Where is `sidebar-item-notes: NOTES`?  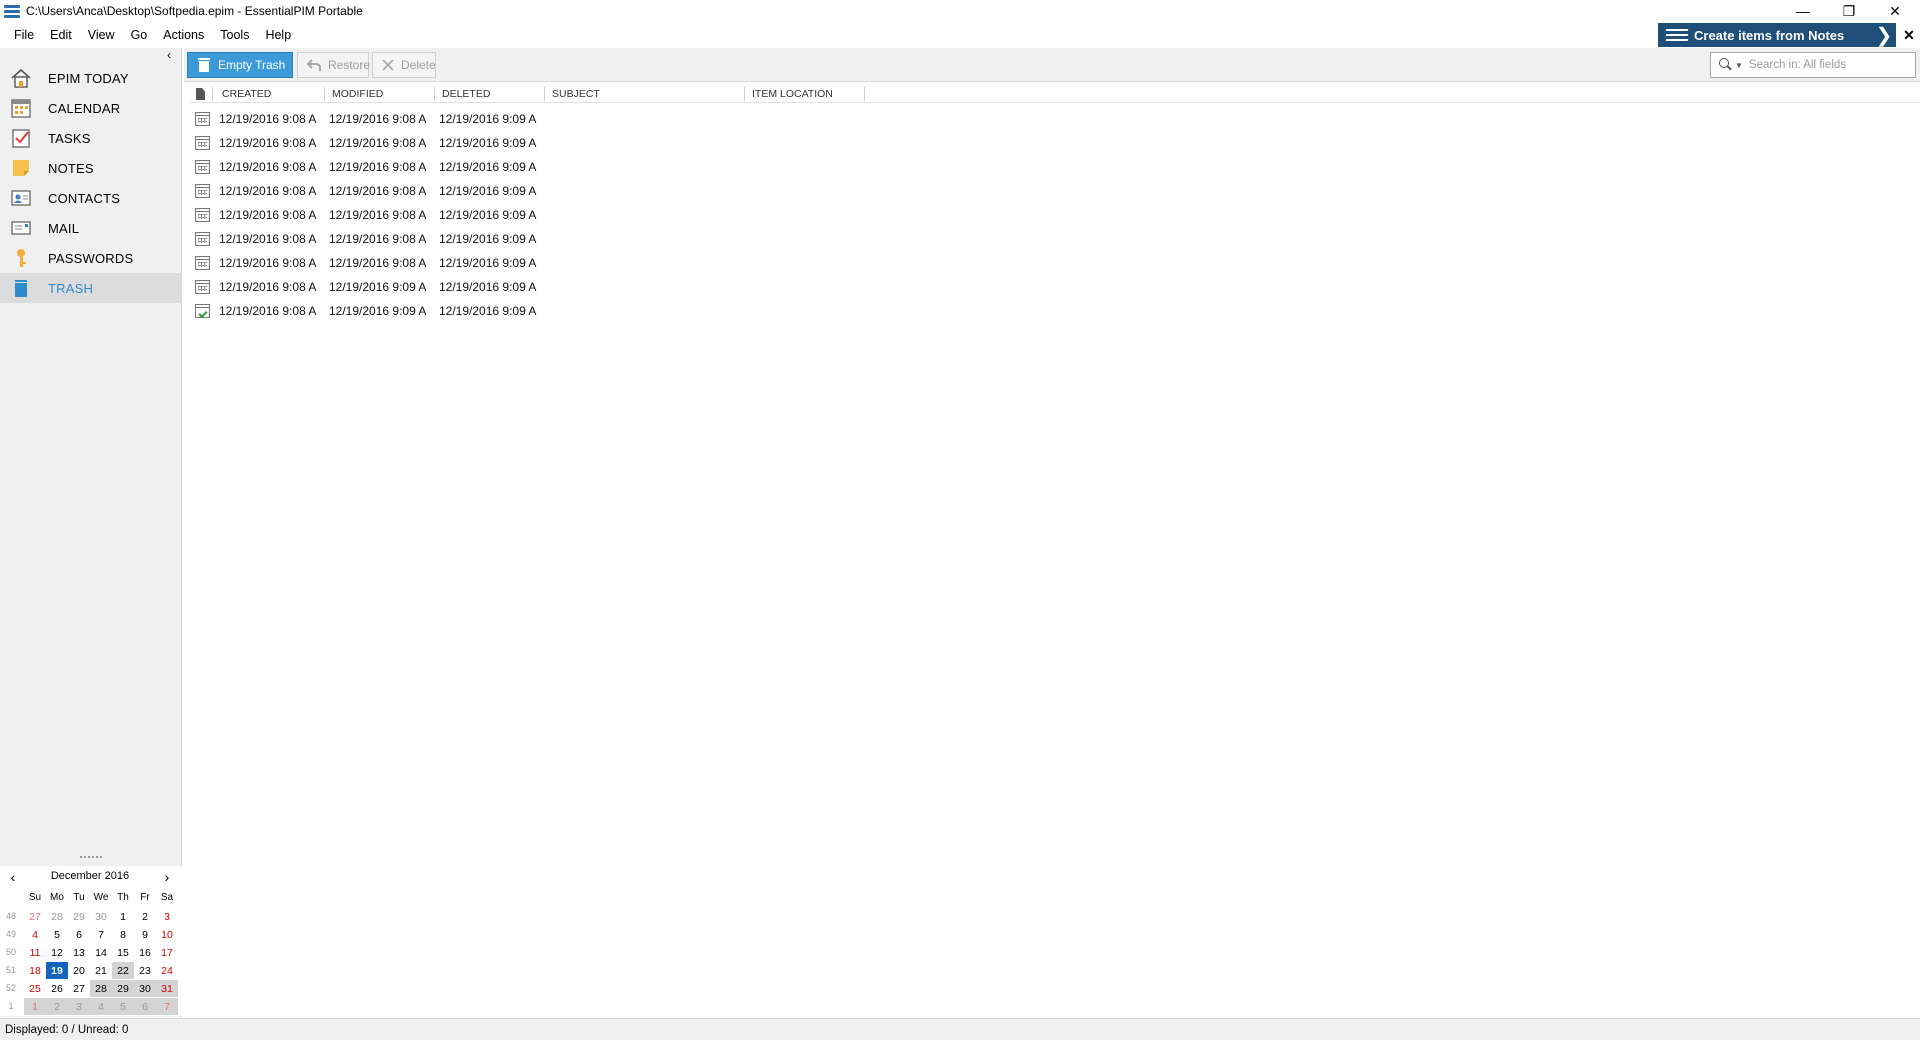 sidebar-item-notes: NOTES is located at coordinates (91, 168).